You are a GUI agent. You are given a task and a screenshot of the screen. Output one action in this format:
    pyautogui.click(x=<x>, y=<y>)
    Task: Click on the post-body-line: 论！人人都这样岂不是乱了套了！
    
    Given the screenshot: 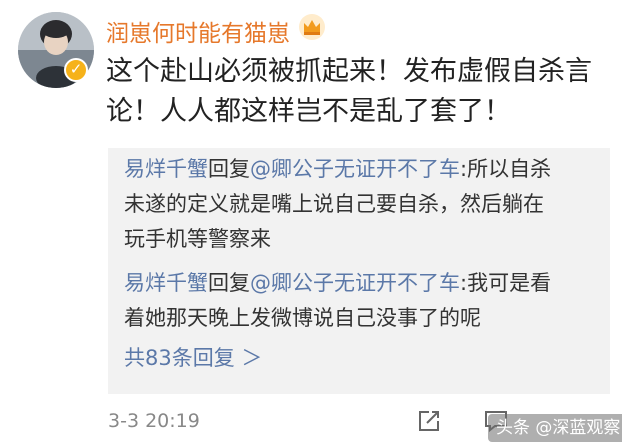 What is the action you would take?
    pyautogui.click(x=308, y=111)
    